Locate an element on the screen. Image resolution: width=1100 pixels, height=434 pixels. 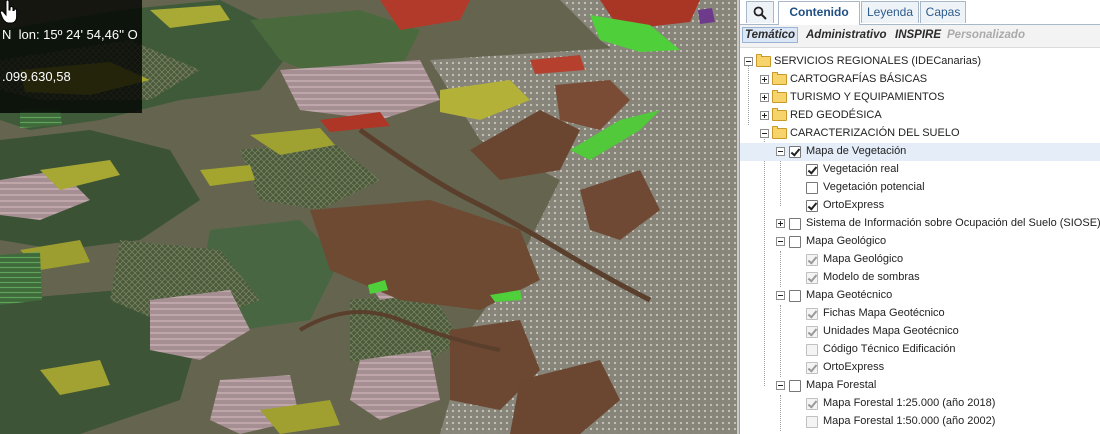
tree-node-label: CARACTERIZACIÓN DEL SUELO is located at coordinates (875, 133).